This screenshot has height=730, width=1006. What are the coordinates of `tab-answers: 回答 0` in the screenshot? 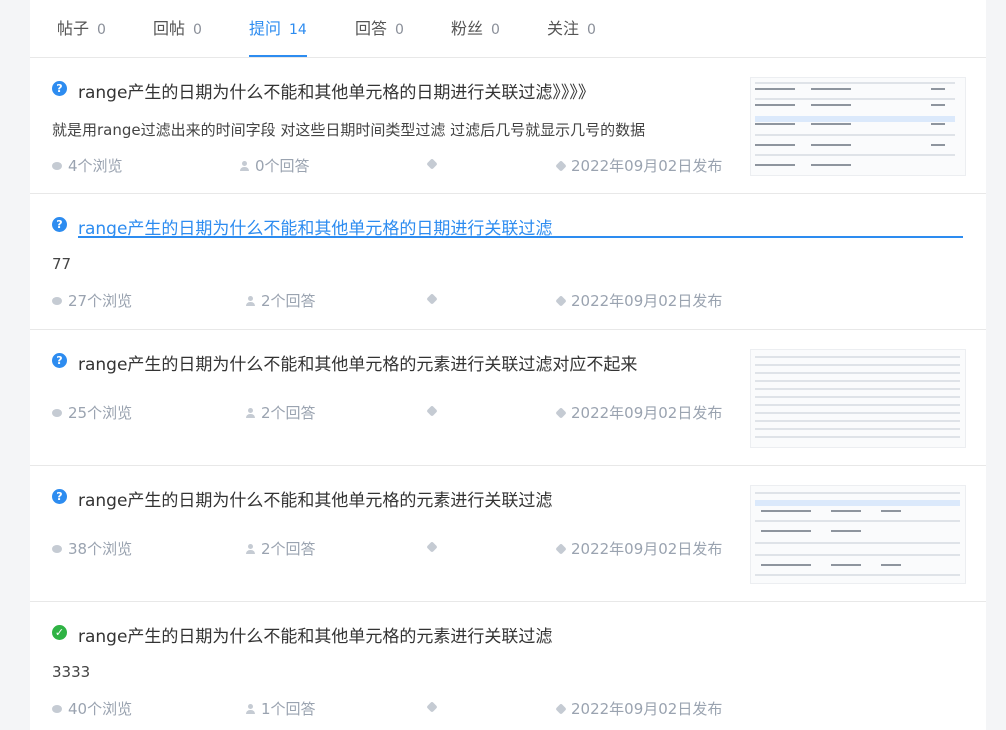 It's located at (379, 28).